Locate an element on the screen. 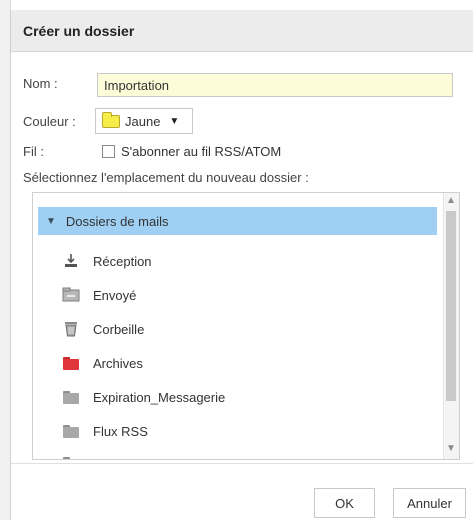 This screenshot has height=520, width=473. trash-icon is located at coordinates (71, 329).